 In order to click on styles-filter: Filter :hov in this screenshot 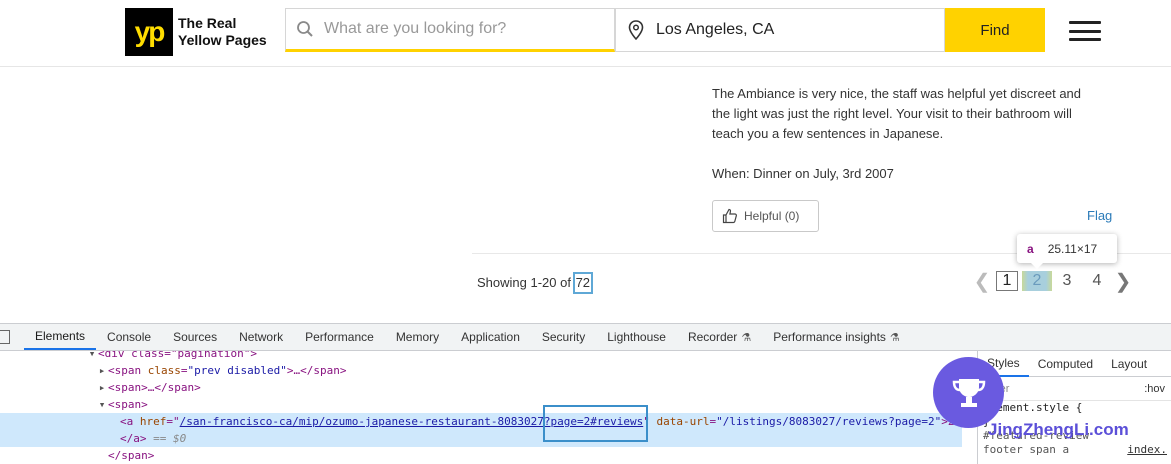, I will do `click(1074, 389)`.